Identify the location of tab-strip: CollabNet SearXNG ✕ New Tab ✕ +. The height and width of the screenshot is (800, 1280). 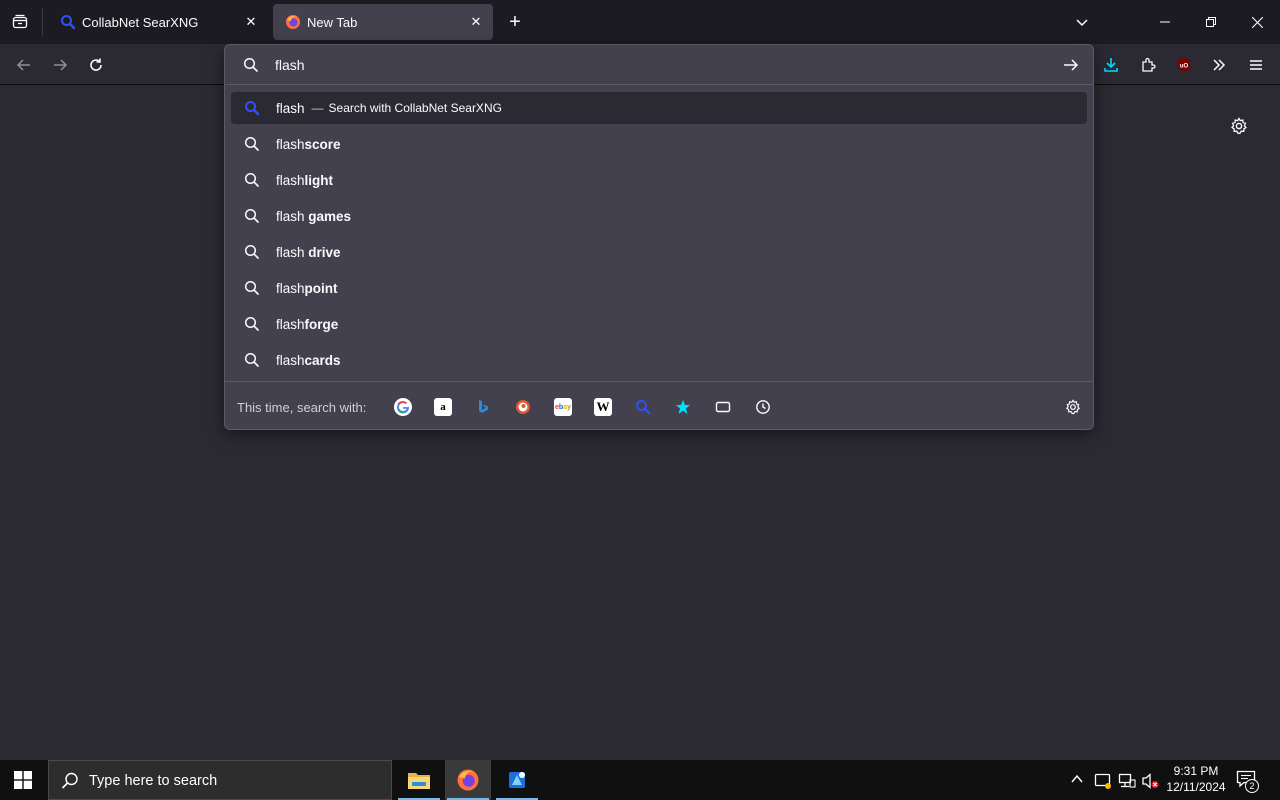
(640, 22).